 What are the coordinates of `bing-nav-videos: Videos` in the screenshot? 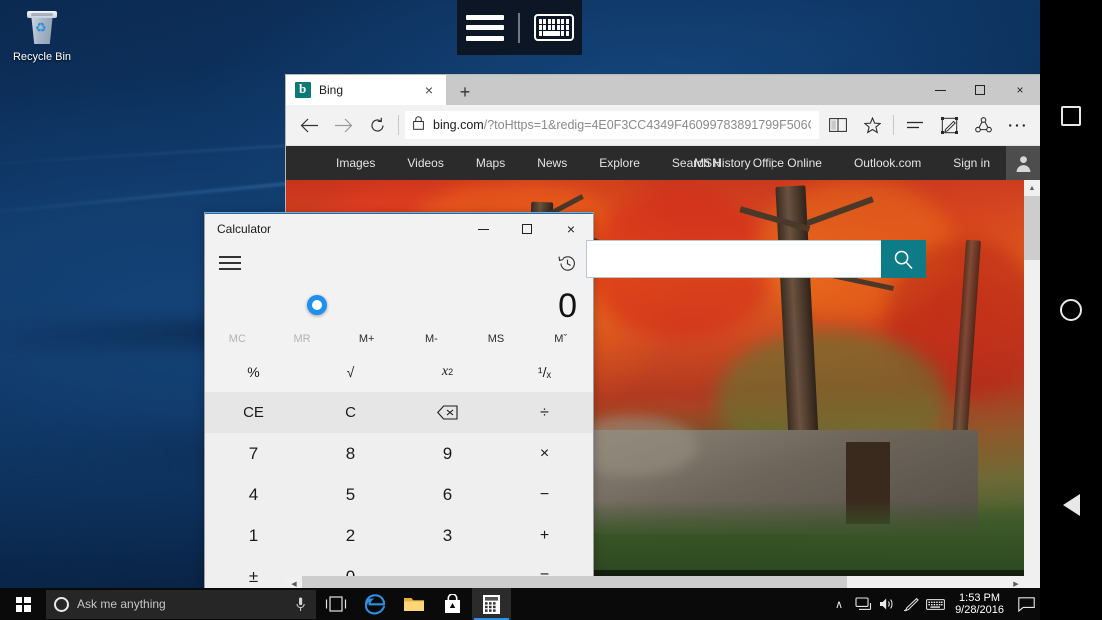 It's located at (425, 163).